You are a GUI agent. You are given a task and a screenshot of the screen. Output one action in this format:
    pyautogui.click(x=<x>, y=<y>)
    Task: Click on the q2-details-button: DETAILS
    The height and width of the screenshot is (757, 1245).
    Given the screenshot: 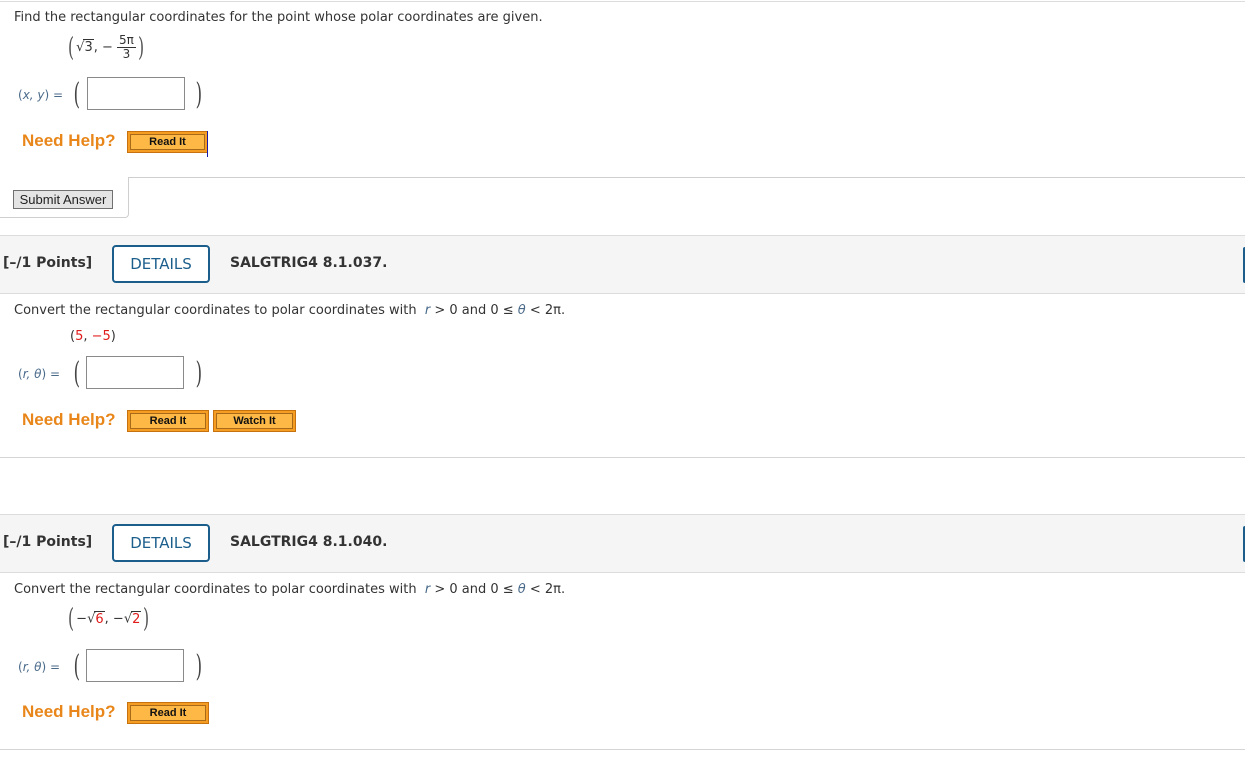 What is the action you would take?
    pyautogui.click(x=161, y=264)
    